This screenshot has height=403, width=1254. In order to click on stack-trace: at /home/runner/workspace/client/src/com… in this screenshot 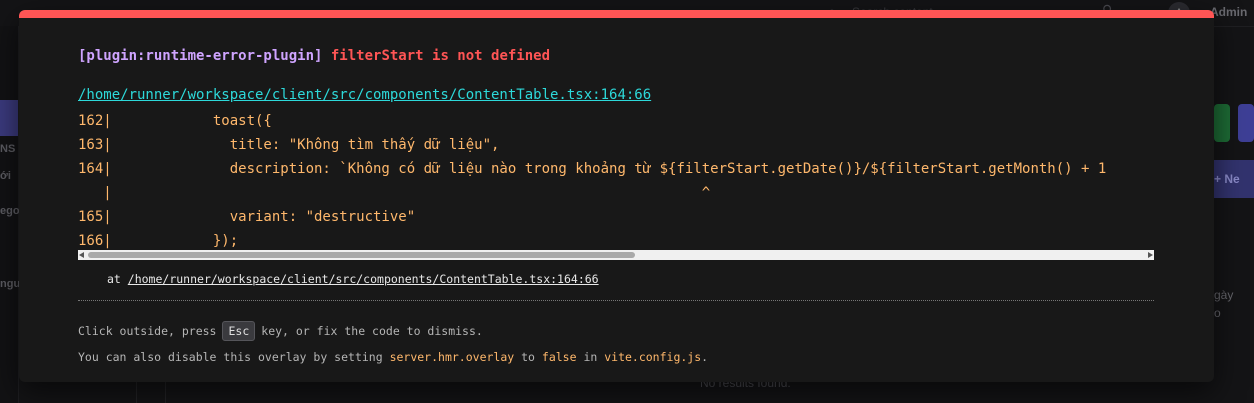, I will do `click(353, 279)`.